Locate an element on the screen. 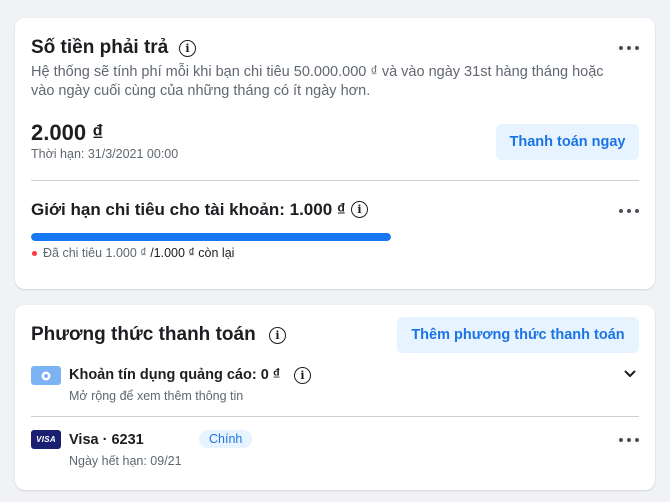 This screenshot has height=502, width=670. ad-credit-icon is located at coordinates (46, 375).